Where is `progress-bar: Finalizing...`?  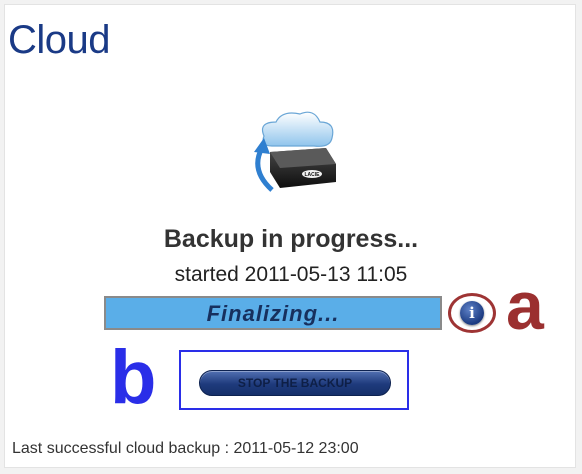 progress-bar: Finalizing... is located at coordinates (273, 313).